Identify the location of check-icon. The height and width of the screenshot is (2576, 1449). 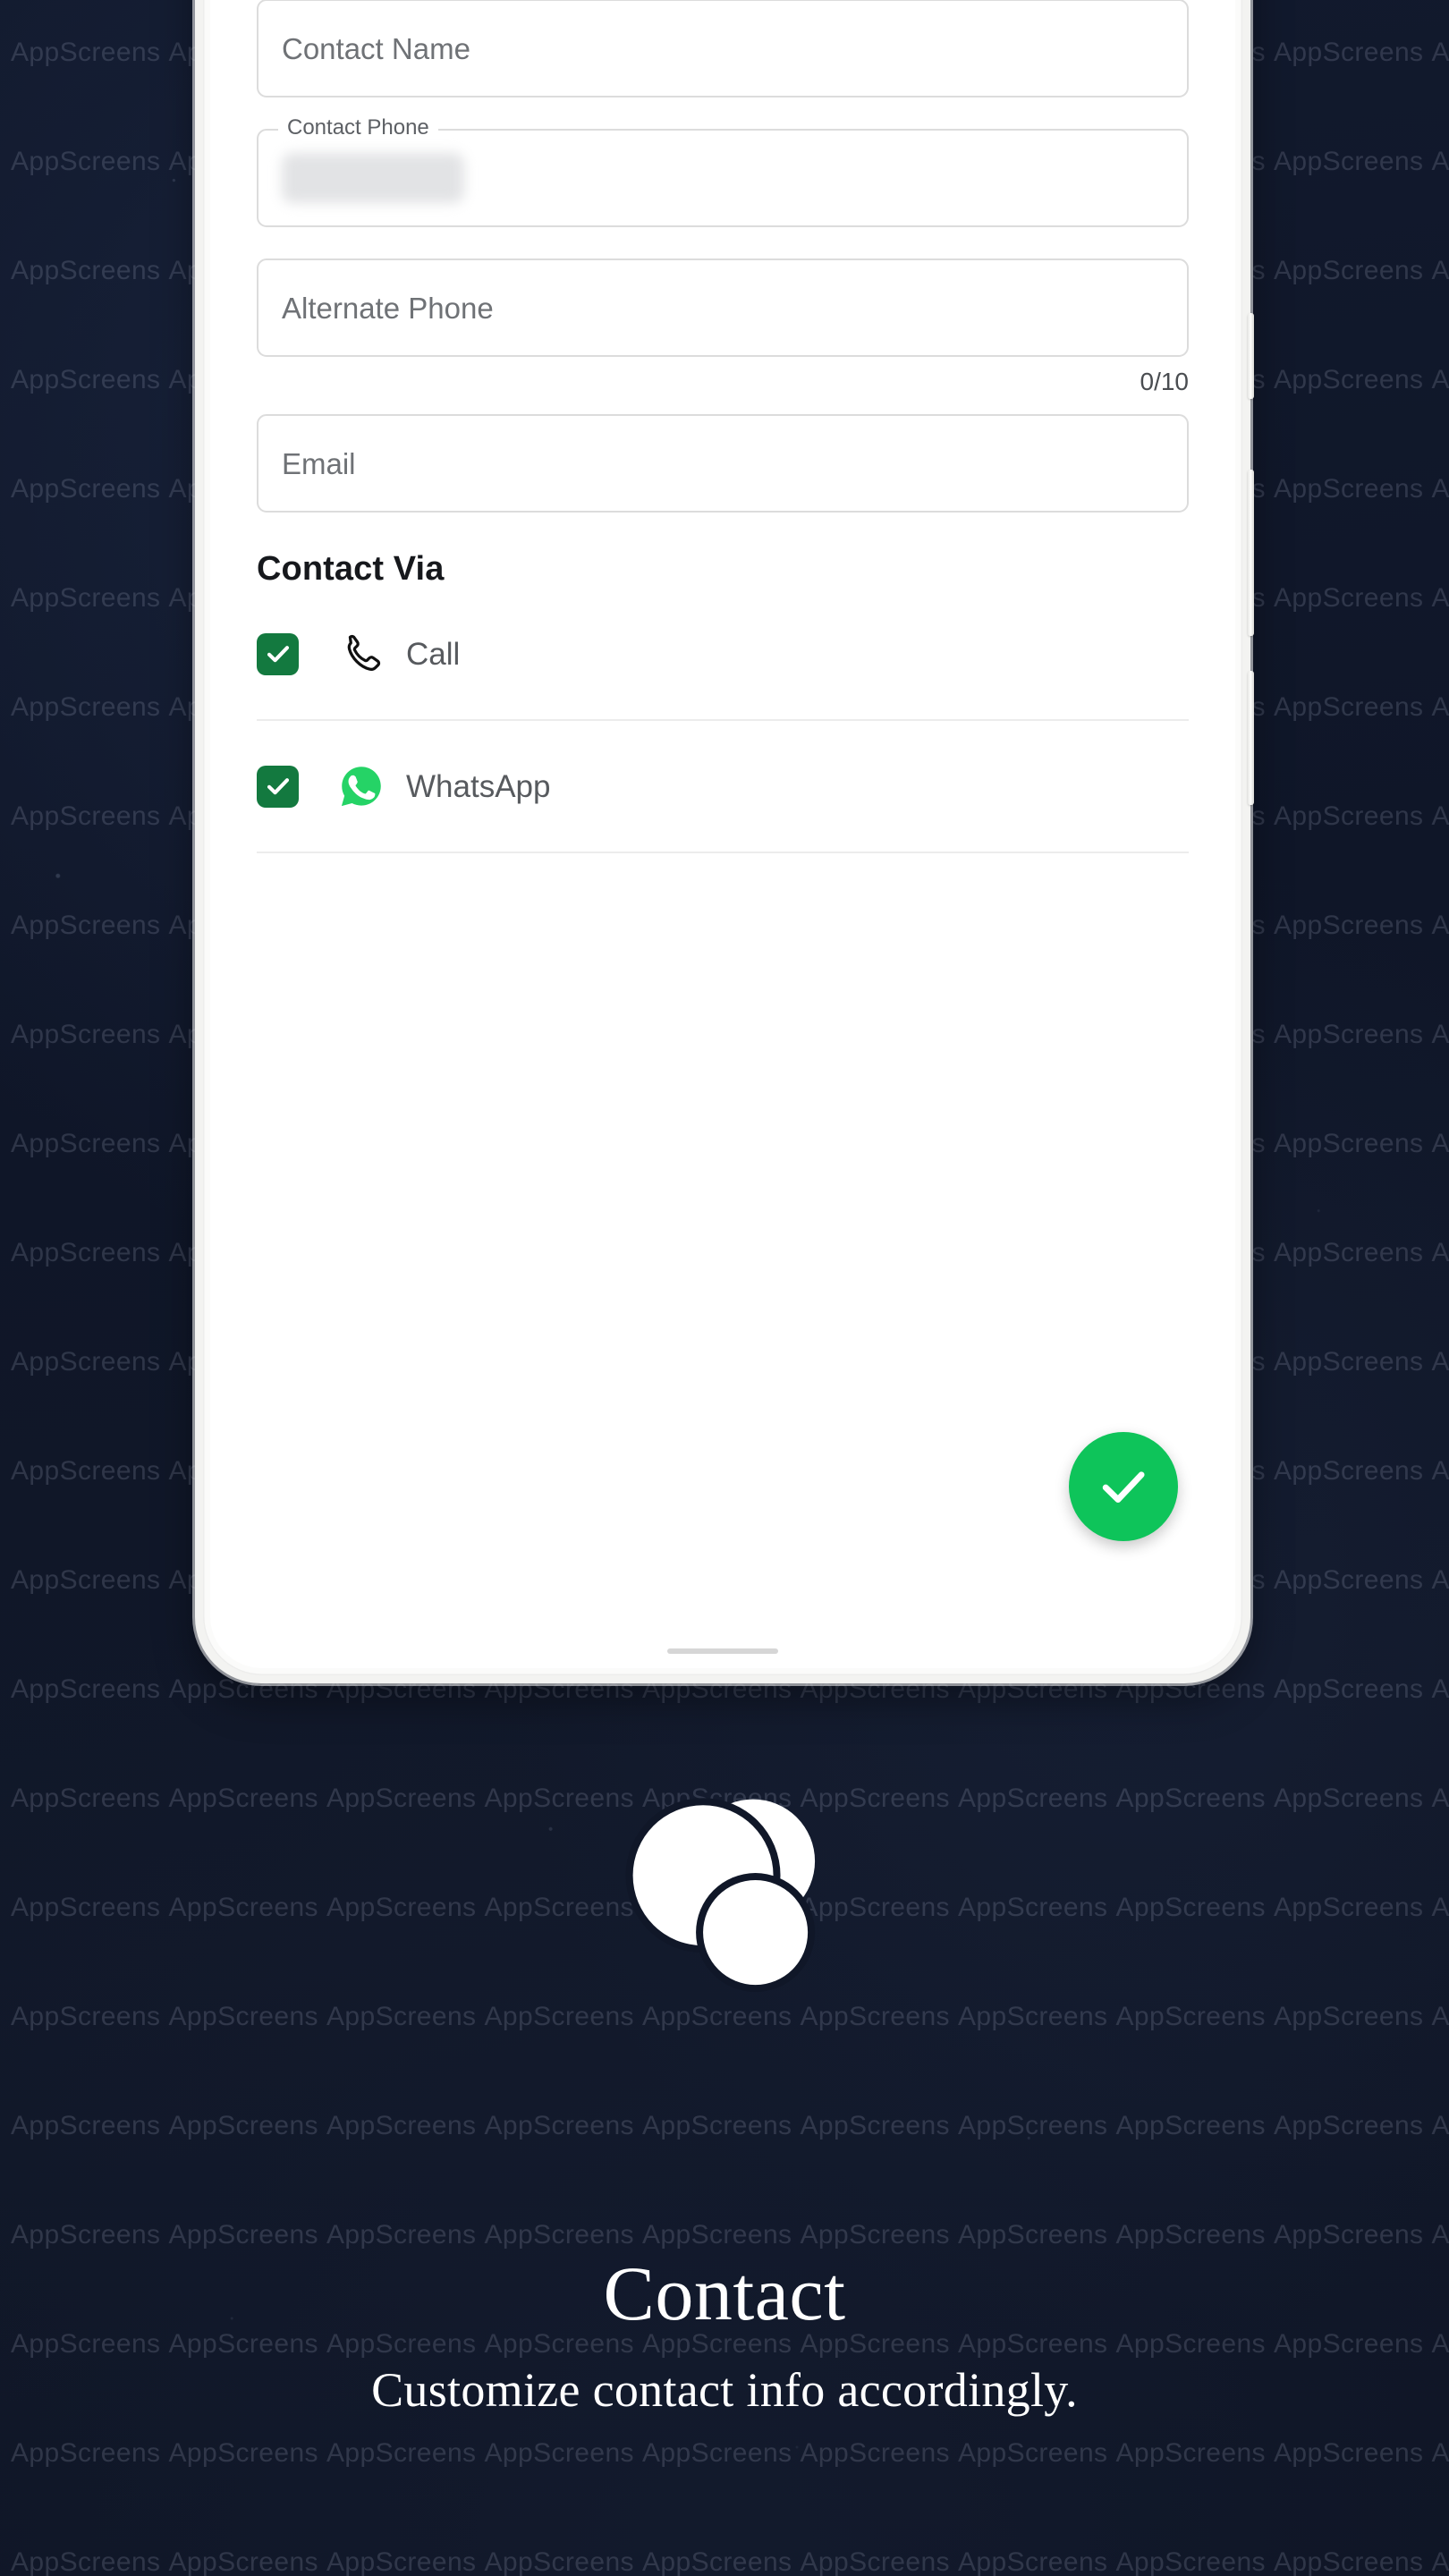
(1123, 1487).